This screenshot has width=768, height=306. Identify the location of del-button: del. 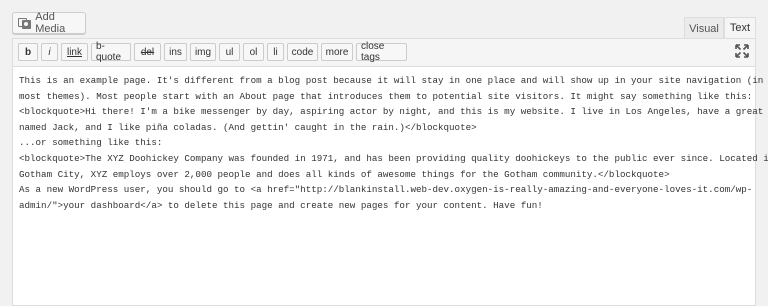
(147, 52).